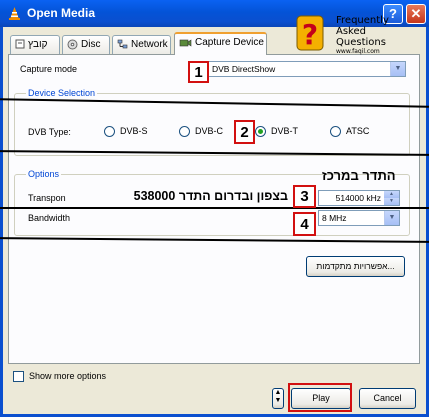 The height and width of the screenshot is (417, 429). I want to click on dvb-type-label: DVB Type:, so click(49, 132).